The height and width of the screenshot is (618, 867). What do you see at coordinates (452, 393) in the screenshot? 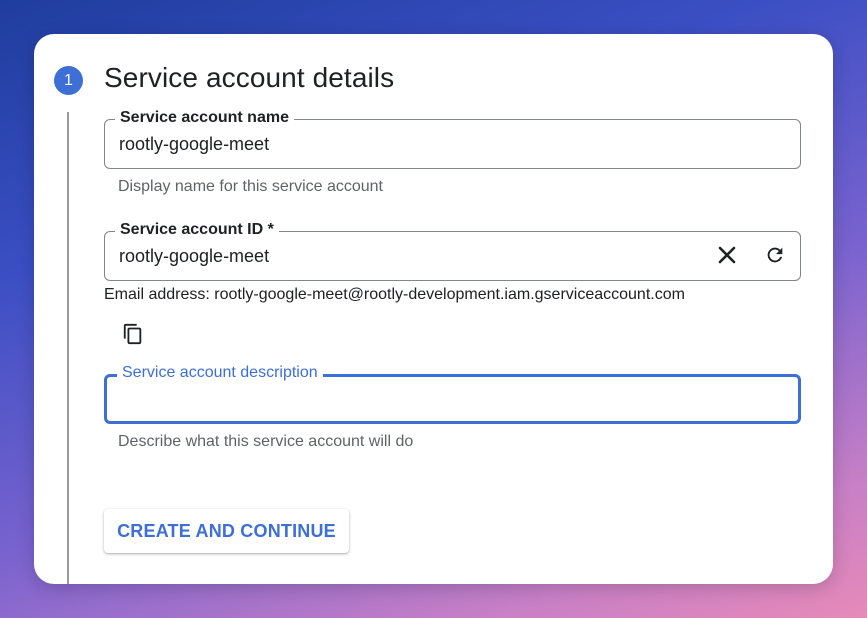
I see `service-account-description-field: Service account description` at bounding box center [452, 393].